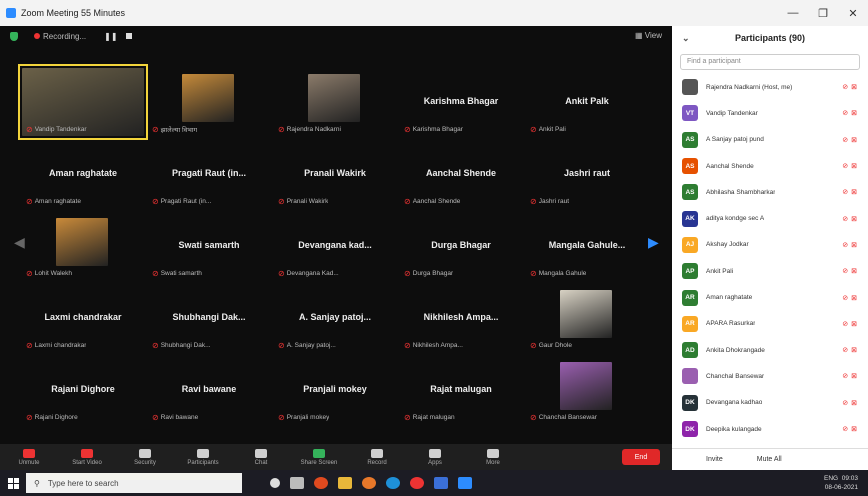 This screenshot has height=496, width=868. I want to click on participant-video-tile: ⊘ Rajendra Nadkarni, so click(335, 102).